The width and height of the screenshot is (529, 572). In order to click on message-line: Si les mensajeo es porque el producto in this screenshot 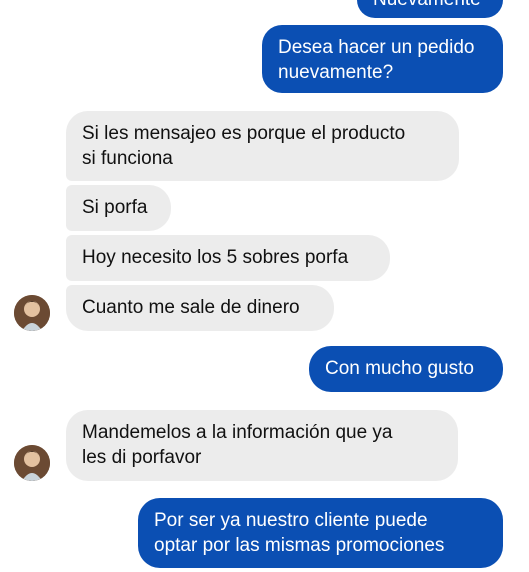, I will do `click(244, 133)`.